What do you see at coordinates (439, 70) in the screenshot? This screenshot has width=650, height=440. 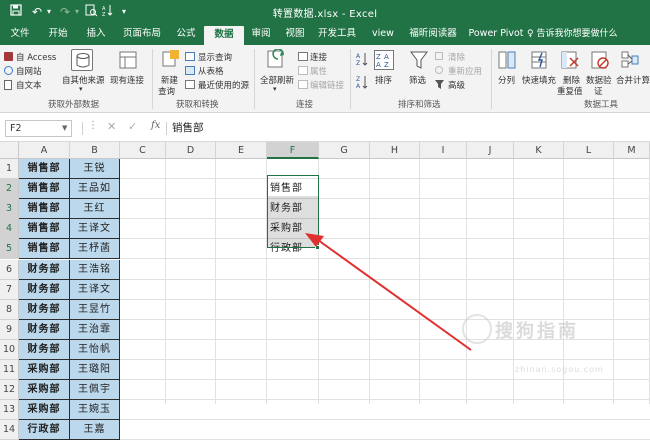 I see `reapply-icon` at bounding box center [439, 70].